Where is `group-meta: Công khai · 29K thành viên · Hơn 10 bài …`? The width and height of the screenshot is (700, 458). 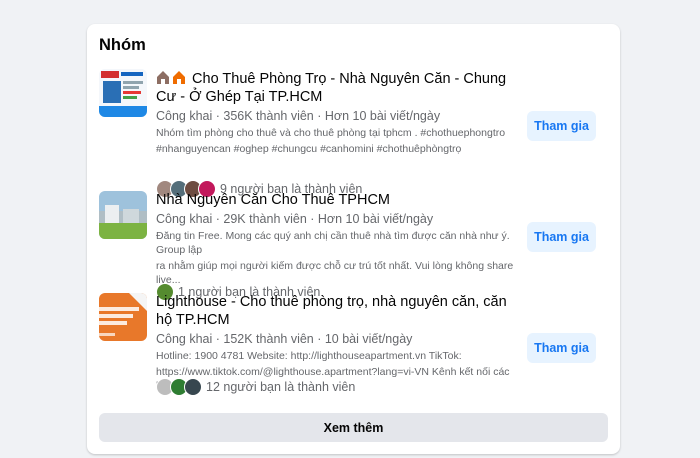
group-meta: Công khai · 29K thành viên · Hơn 10 bài … is located at coordinates (295, 219).